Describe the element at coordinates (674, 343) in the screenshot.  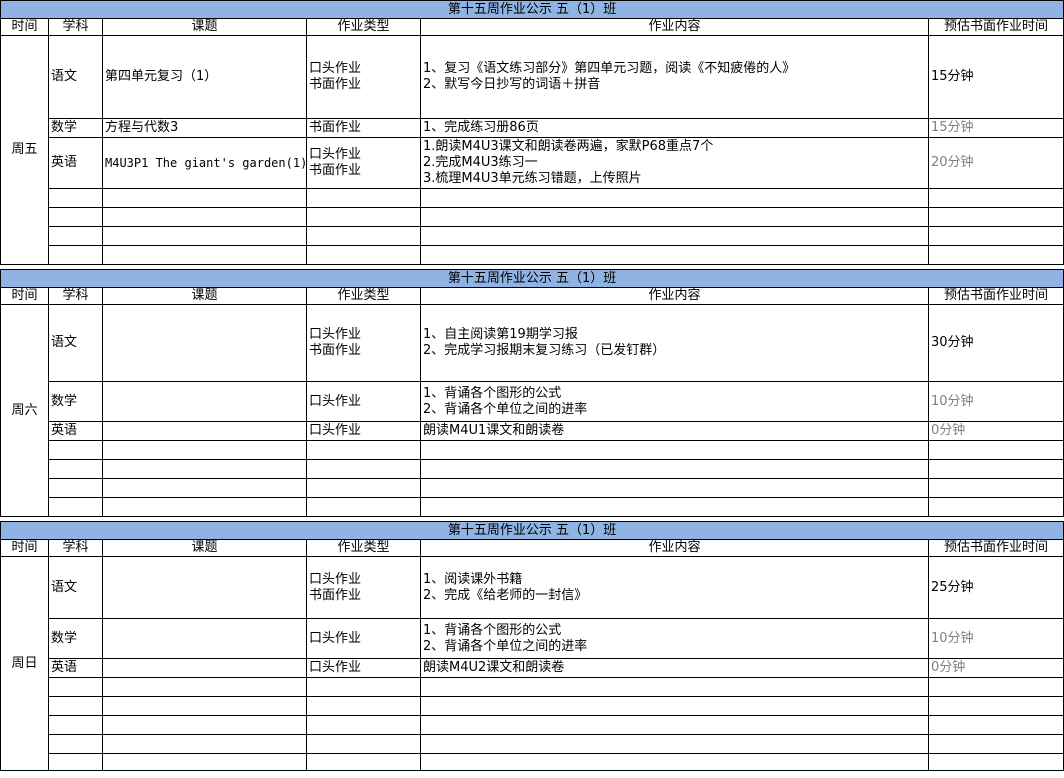
I see `content-cell: 1、自主阅读第19期学习报 2、完成学习报期末复习练习（已发钉群）` at that location.